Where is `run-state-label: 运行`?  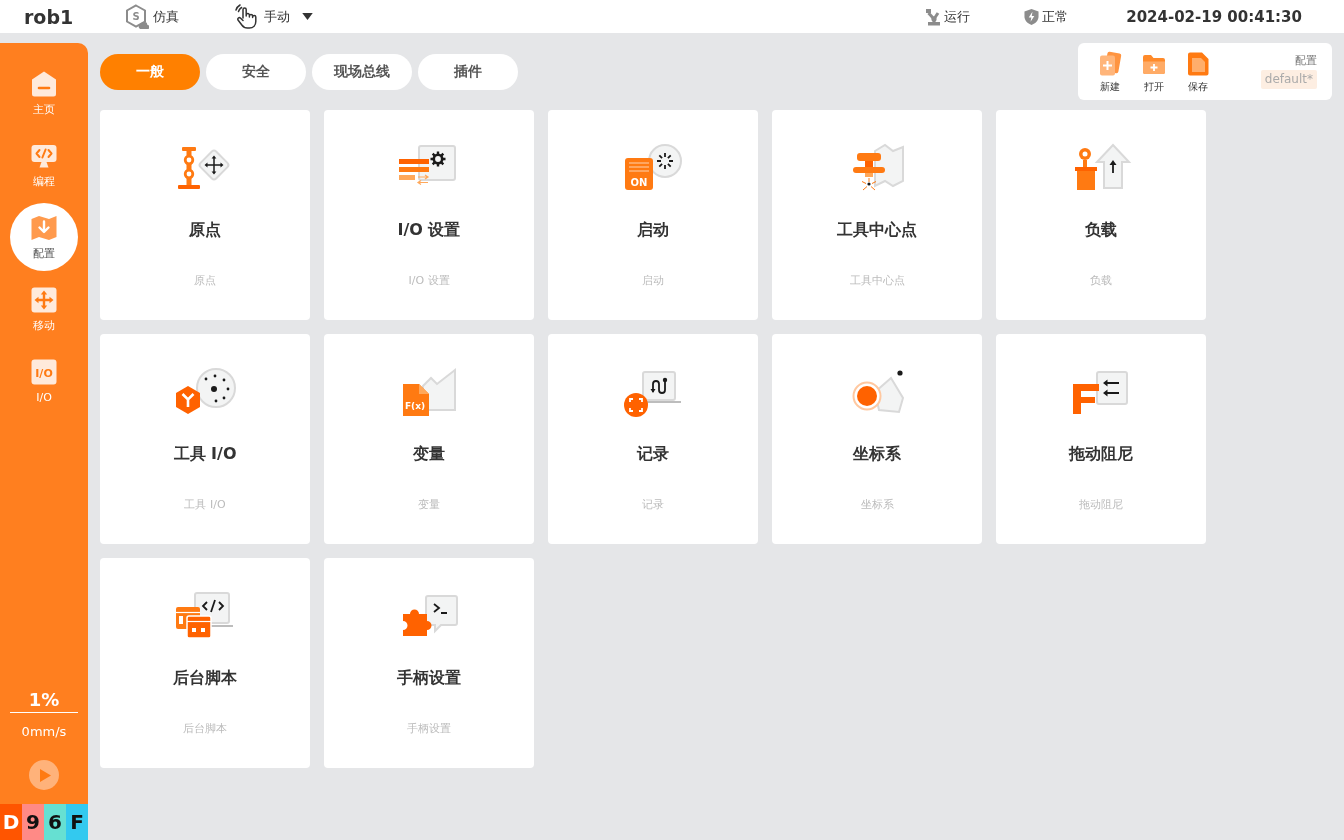 run-state-label: 运行 is located at coordinates (957, 16).